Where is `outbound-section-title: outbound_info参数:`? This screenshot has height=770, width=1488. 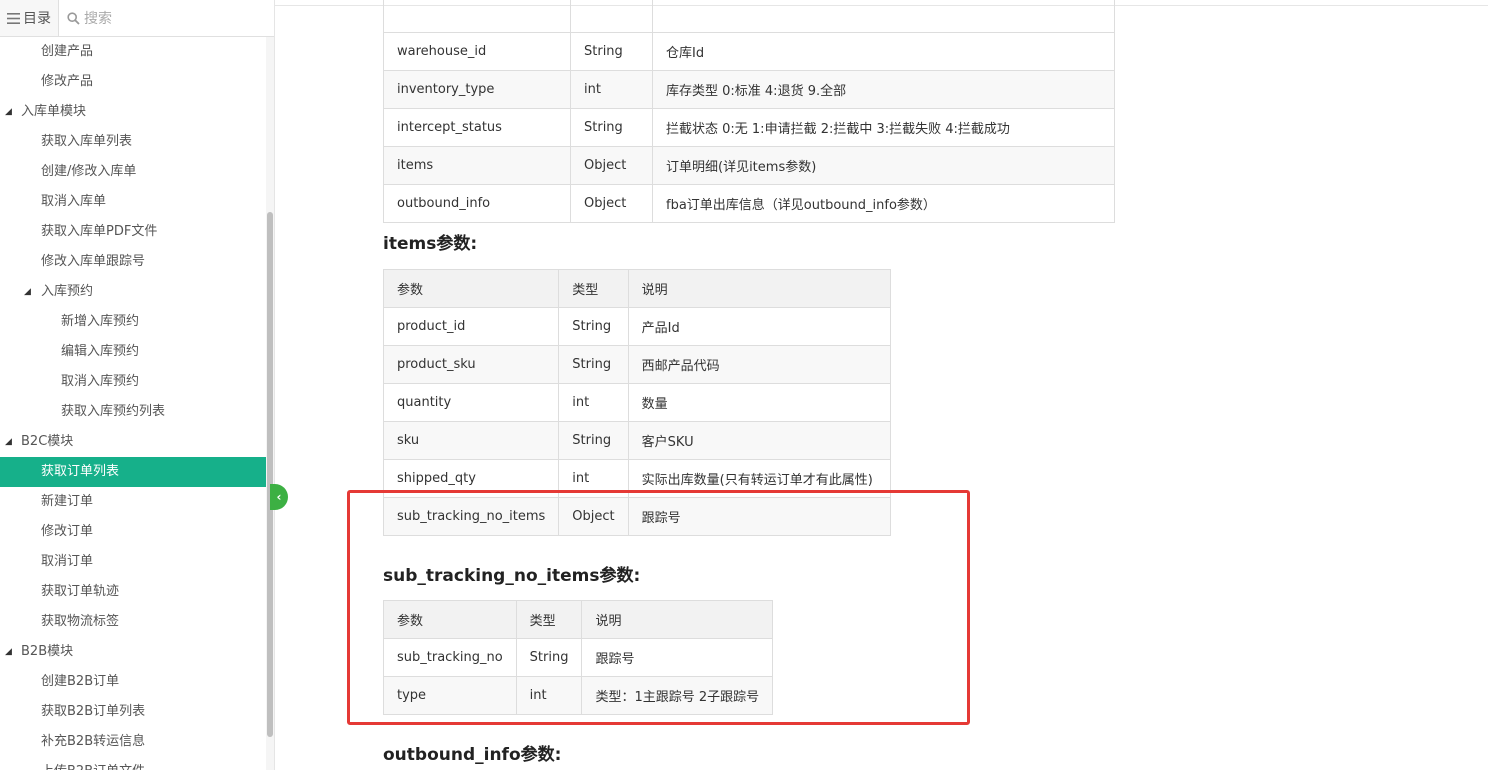 outbound-section-title: outbound_info参数: is located at coordinates (472, 755).